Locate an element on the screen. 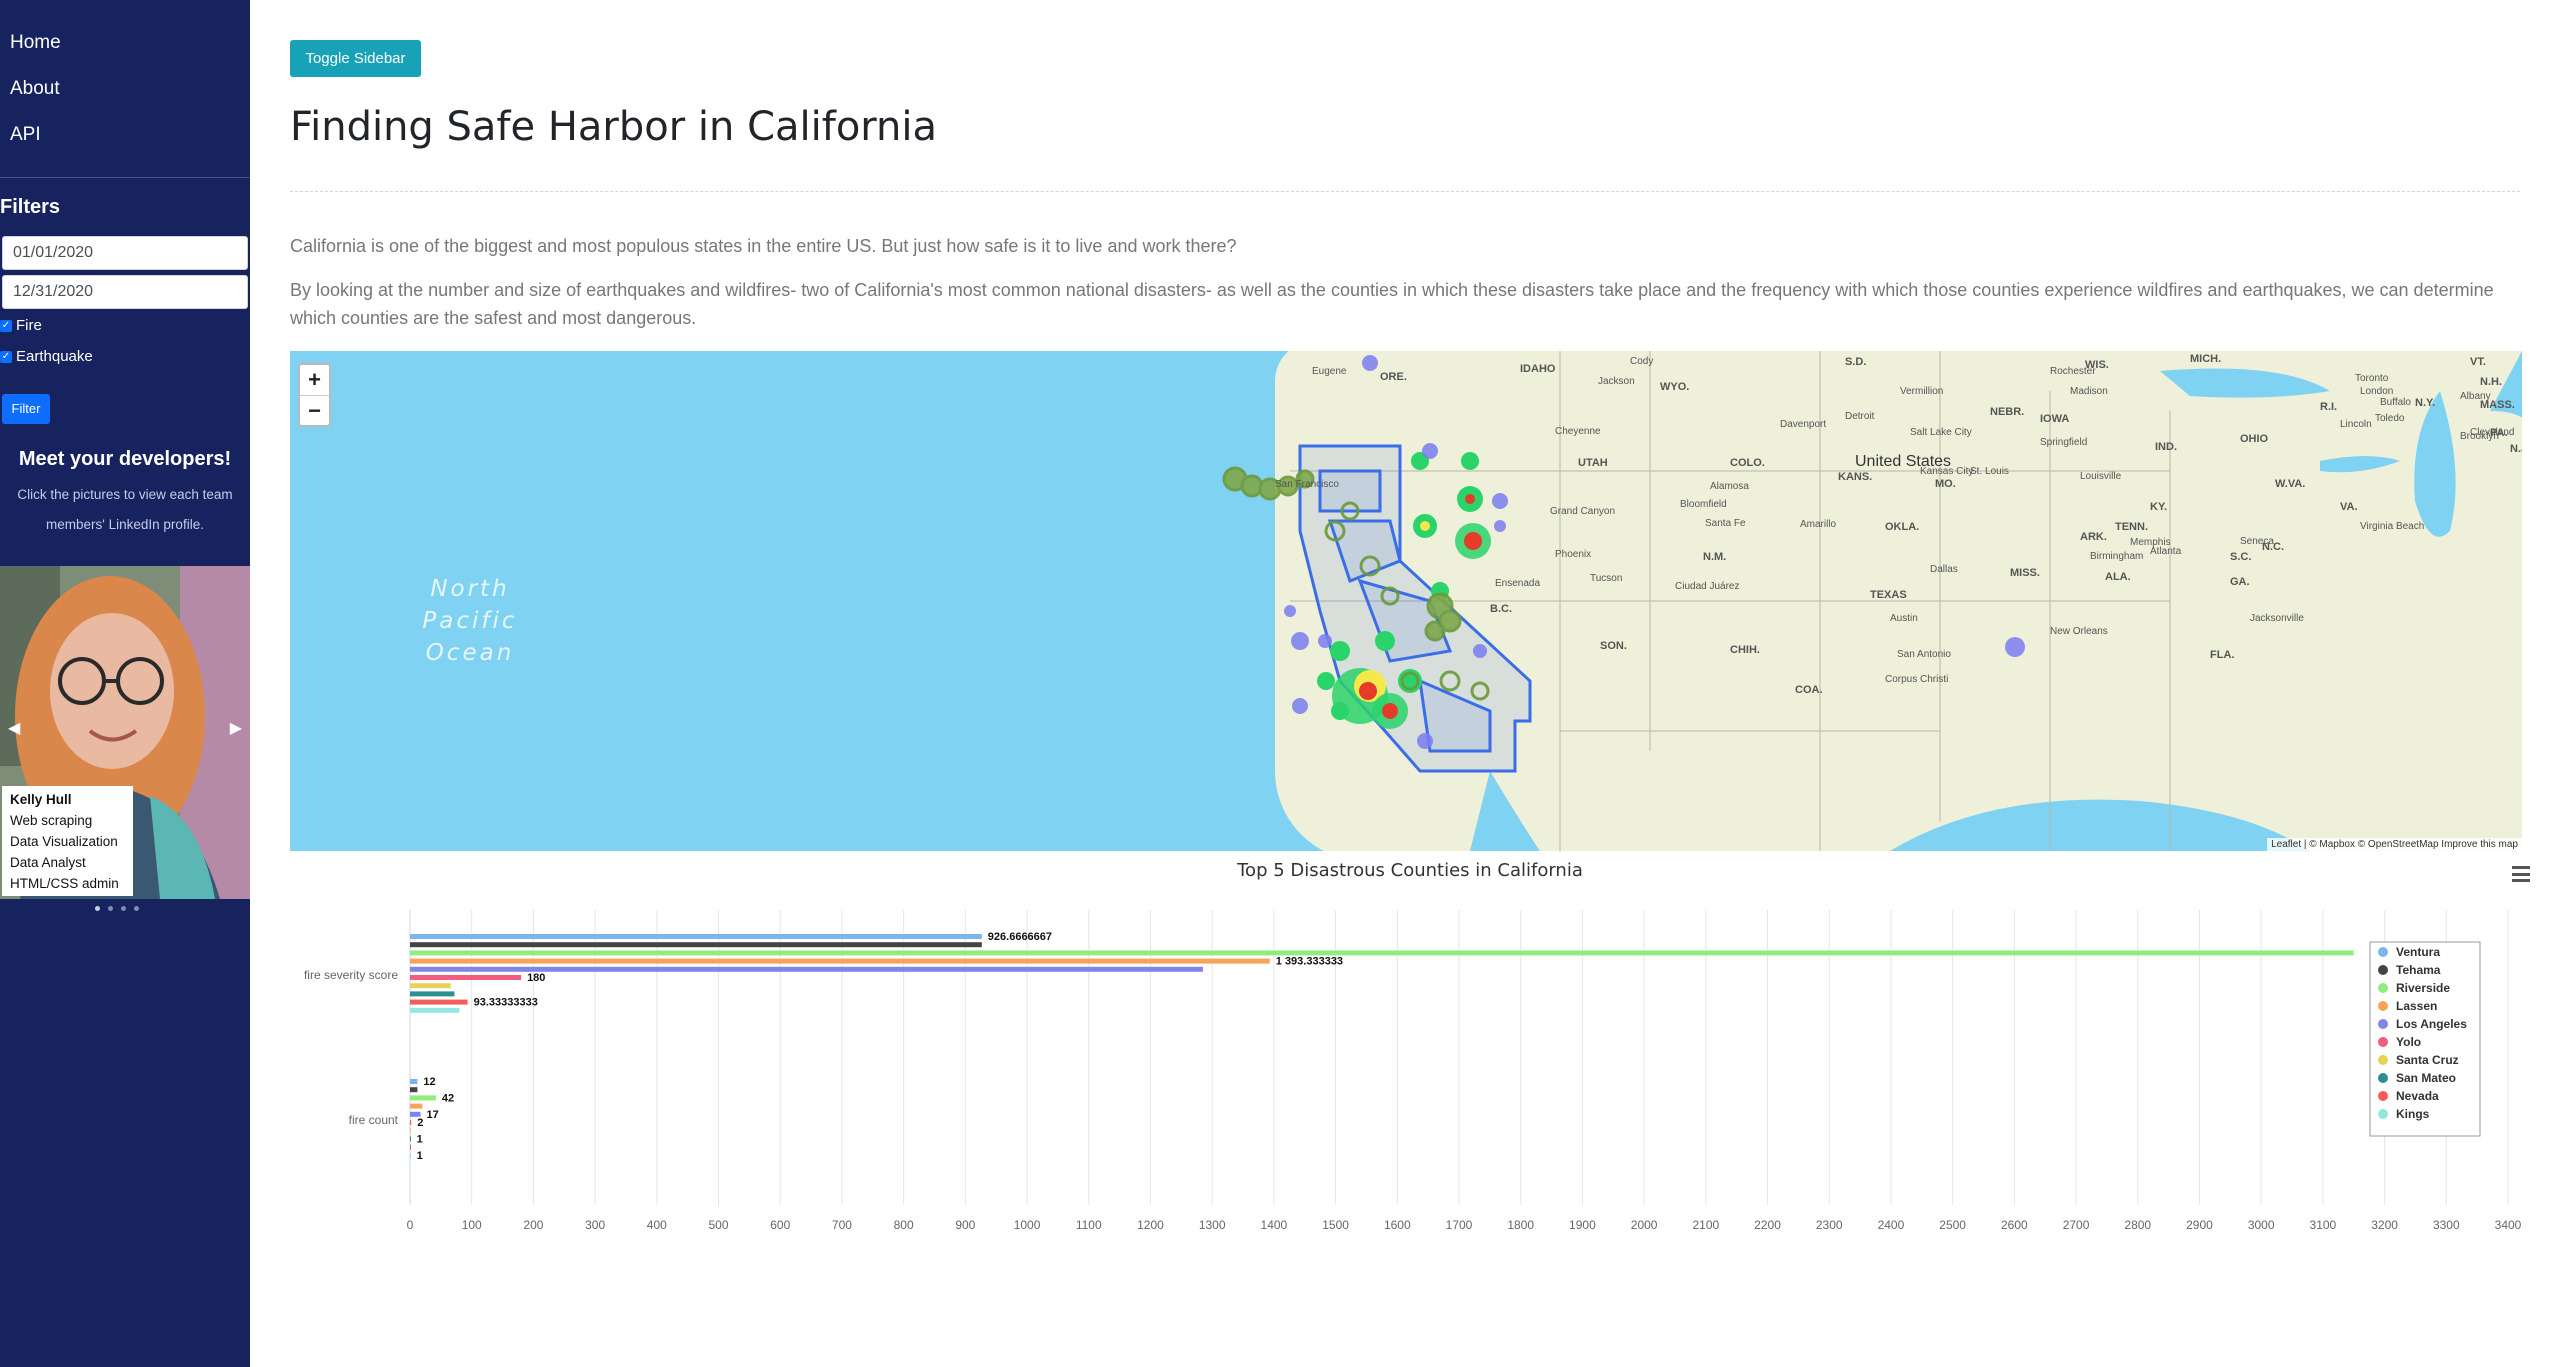  x-tick-label: 700 is located at coordinates (842, 1225).